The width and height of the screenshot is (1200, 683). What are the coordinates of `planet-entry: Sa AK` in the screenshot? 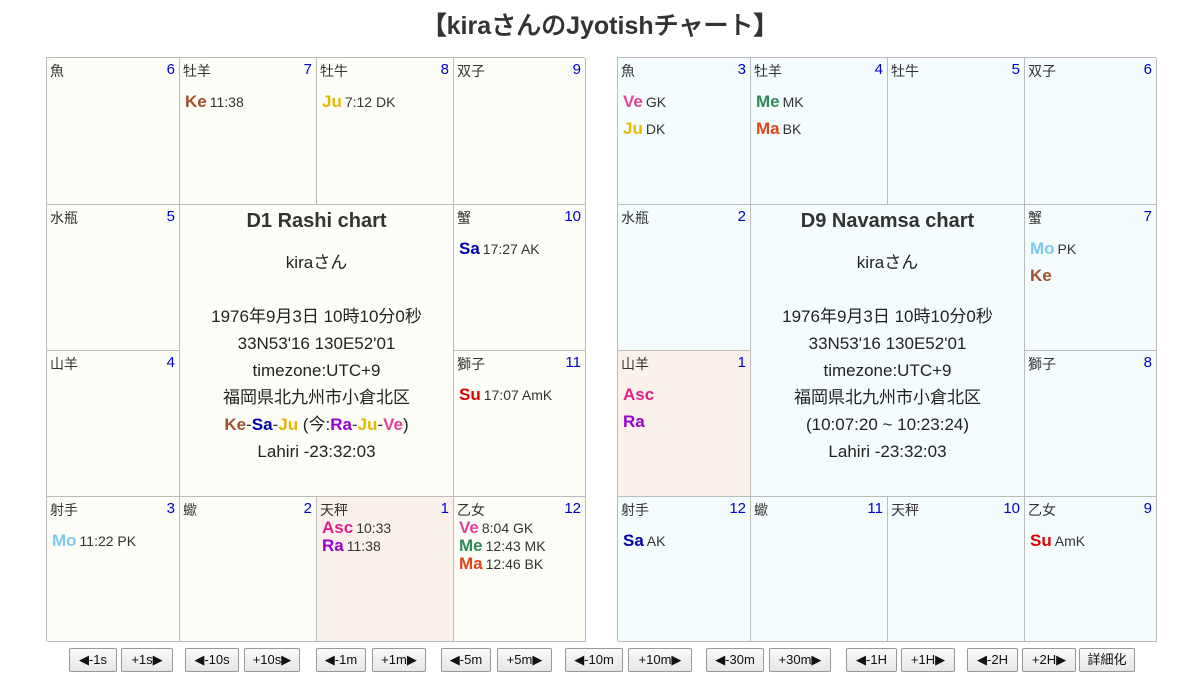 It's located at (685, 540).